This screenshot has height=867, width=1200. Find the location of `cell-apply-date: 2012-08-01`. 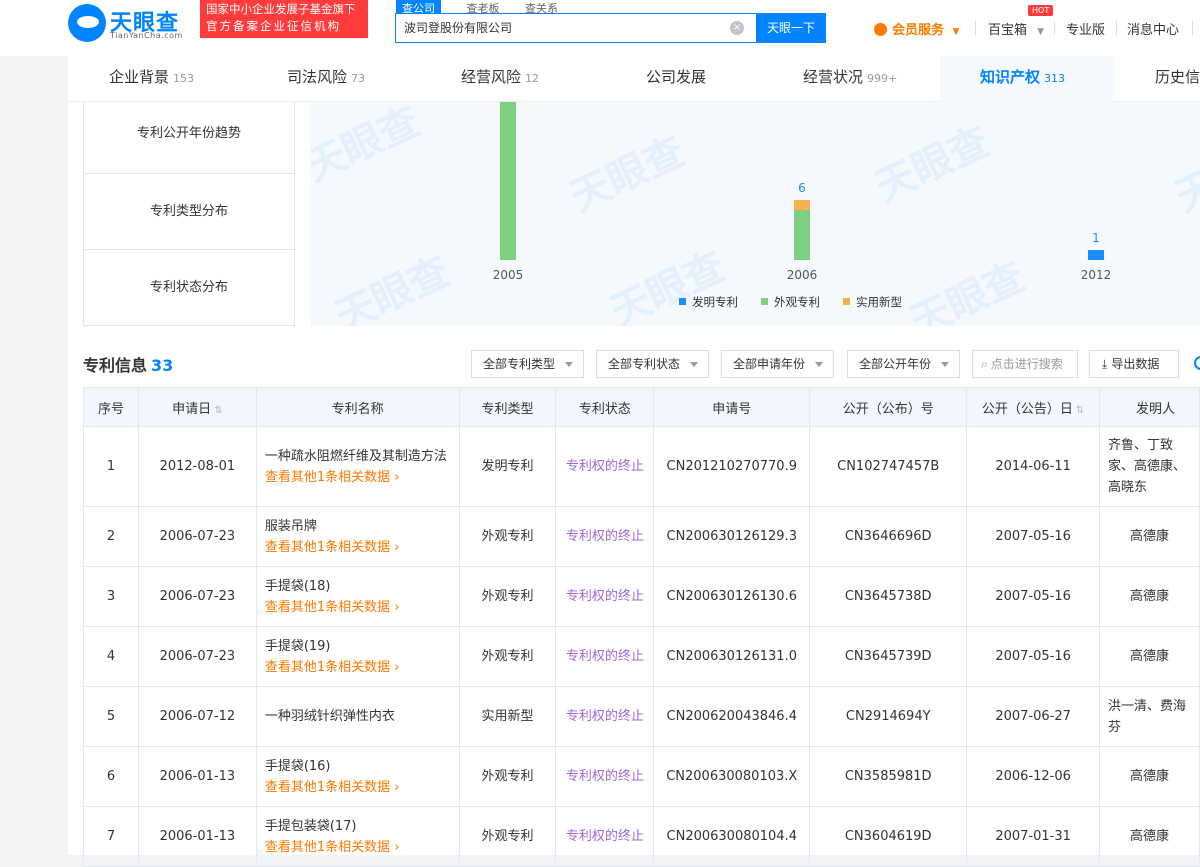

cell-apply-date: 2012-08-01 is located at coordinates (197, 466).